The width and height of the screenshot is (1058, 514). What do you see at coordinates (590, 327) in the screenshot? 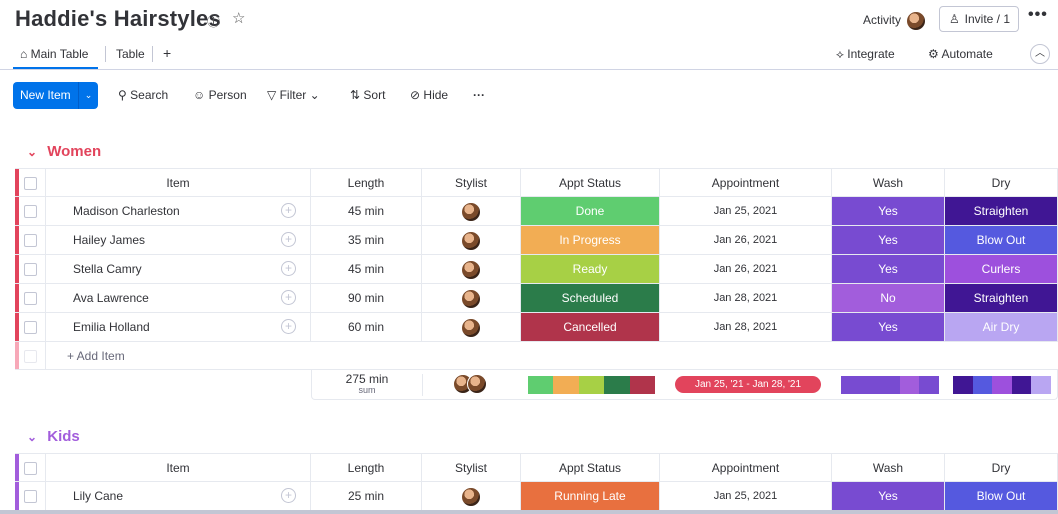
I see `status-label: Cancelled` at bounding box center [590, 327].